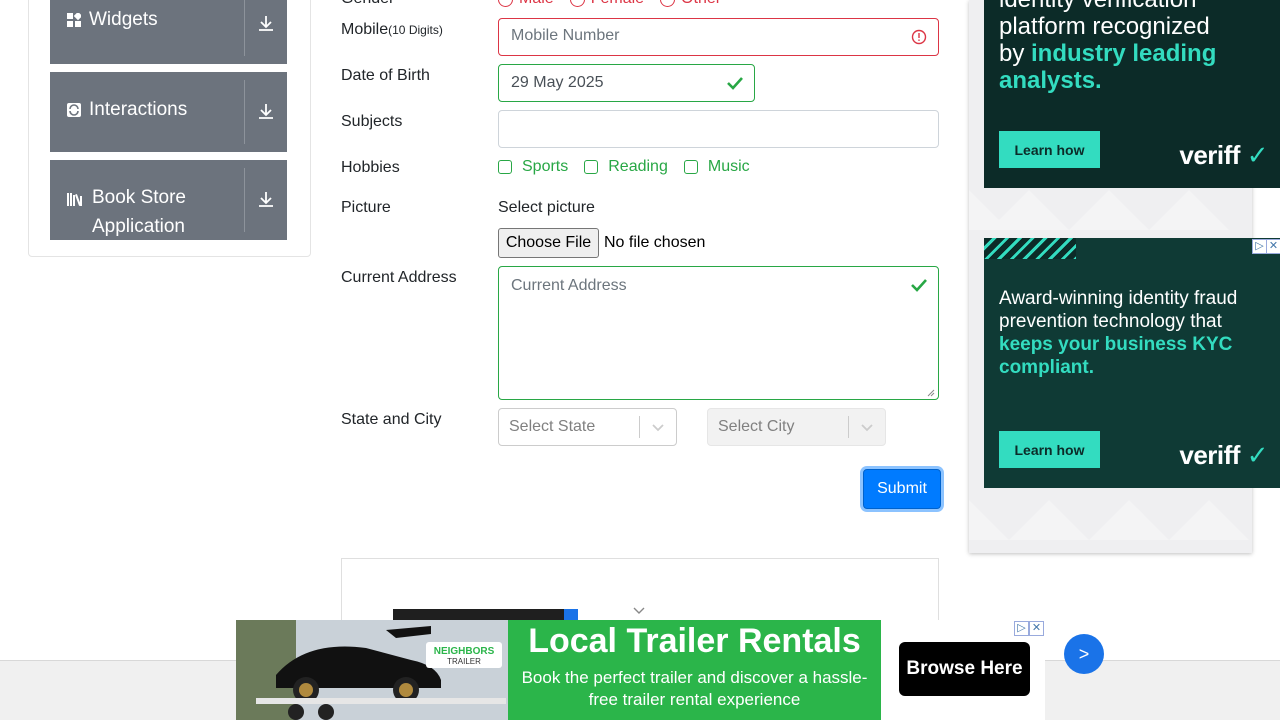  I want to click on sidebar-group-book-store: Book Store Application, so click(168, 200).